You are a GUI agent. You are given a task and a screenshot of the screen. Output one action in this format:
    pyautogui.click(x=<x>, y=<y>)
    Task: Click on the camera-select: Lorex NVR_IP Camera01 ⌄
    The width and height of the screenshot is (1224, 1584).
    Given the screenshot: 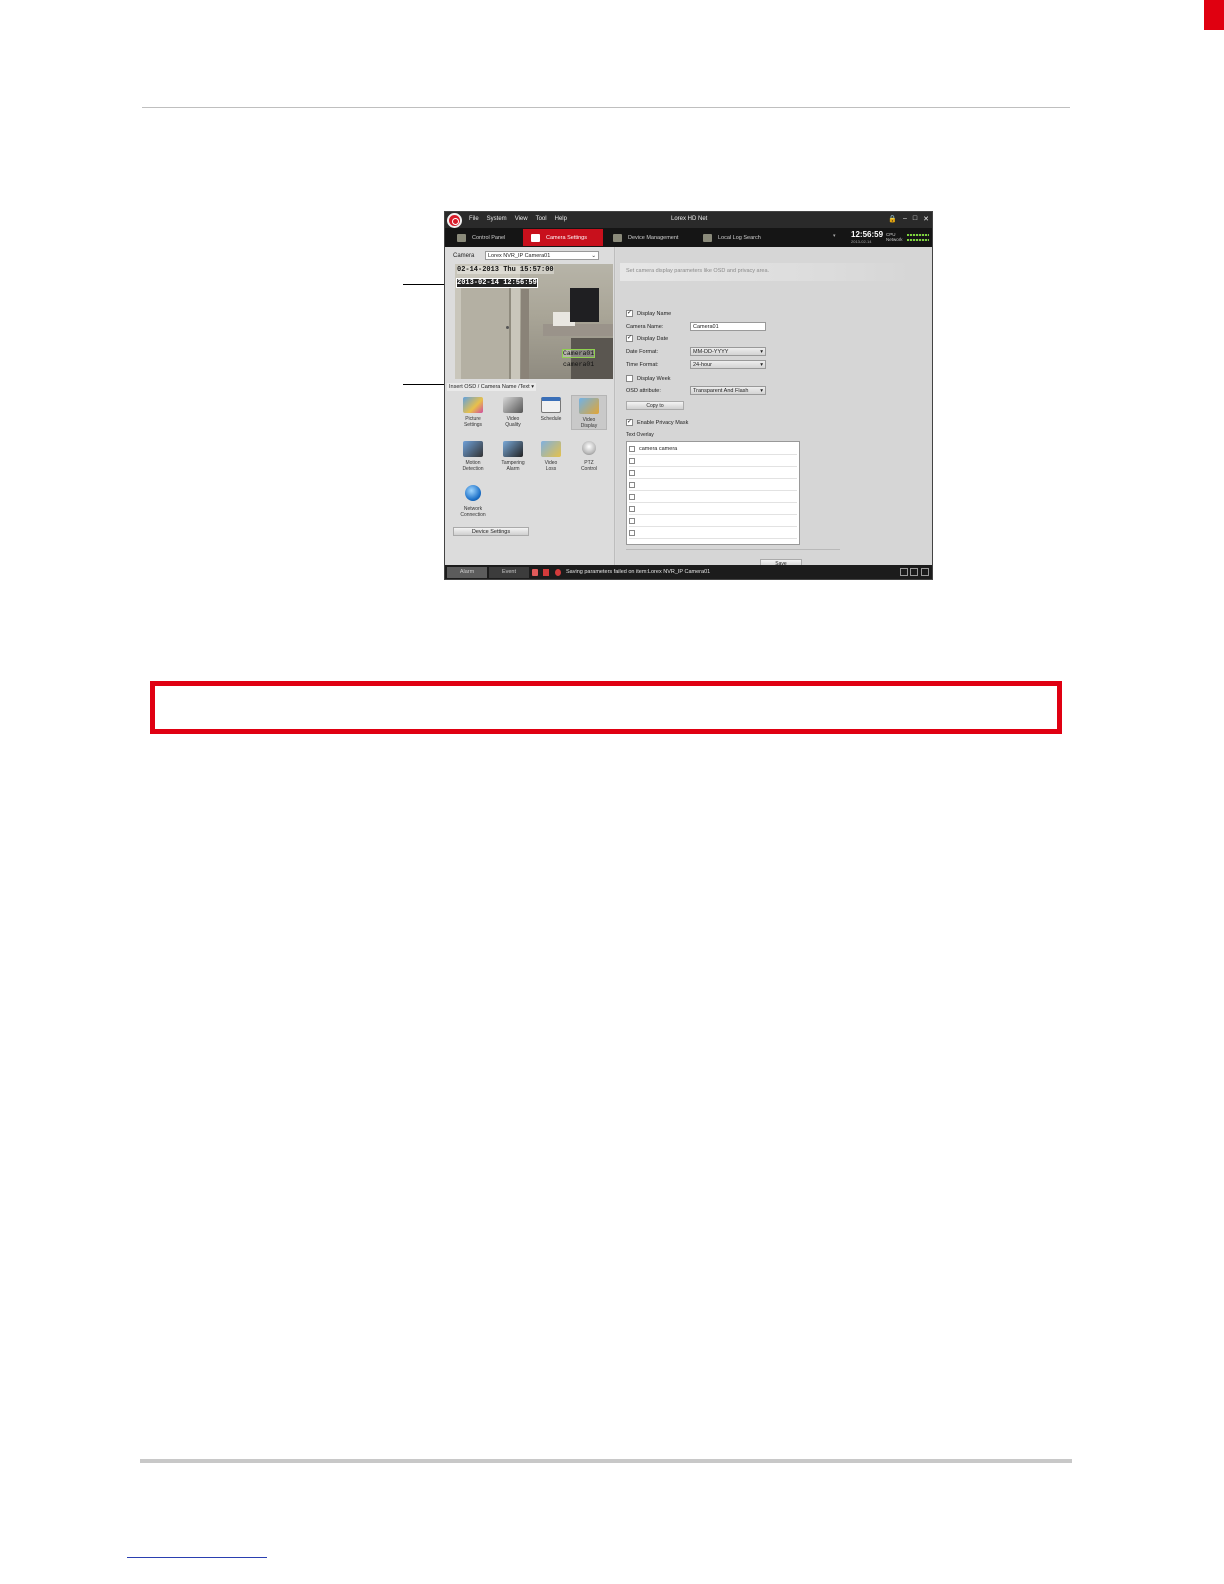 What is the action you would take?
    pyautogui.click(x=542, y=255)
    